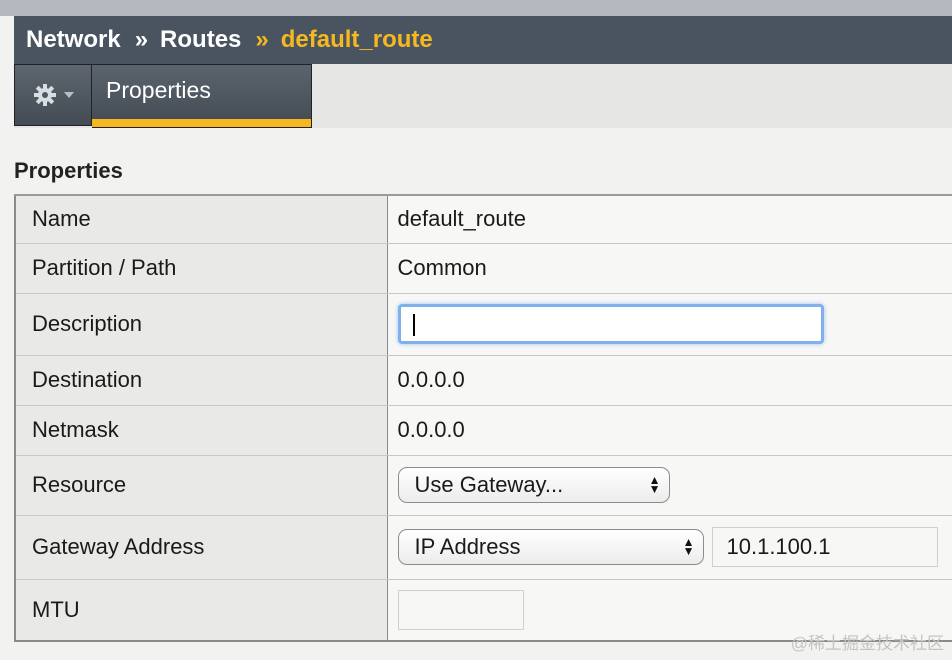 This screenshot has width=952, height=660. I want to click on table-row: Resource Use Gateway... ▲ ▼, so click(483, 485).